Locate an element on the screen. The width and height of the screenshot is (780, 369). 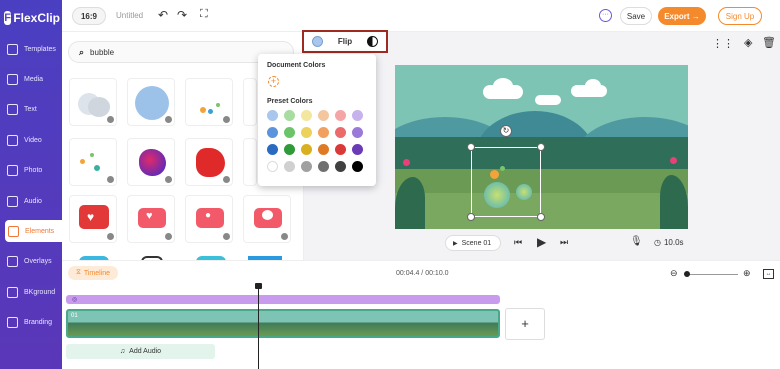
zoom-out-icon: ⊖ is located at coordinates (674, 273).